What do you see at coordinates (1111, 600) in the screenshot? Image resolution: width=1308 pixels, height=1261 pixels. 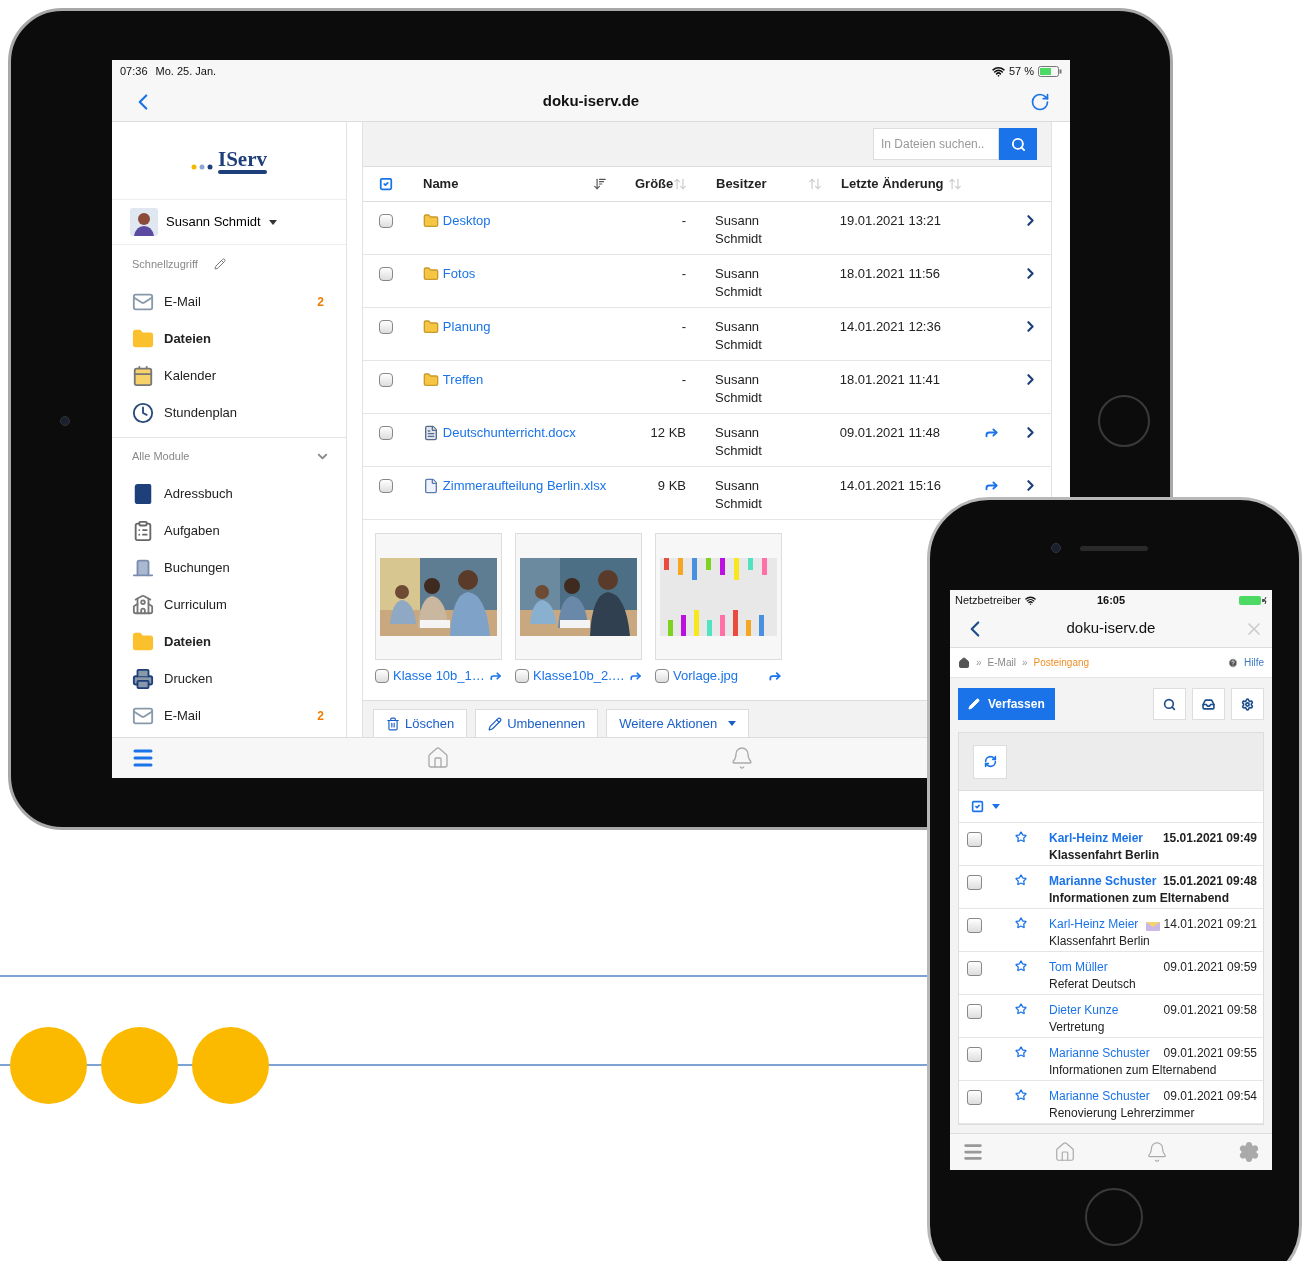 I see `clock-time: 16:05` at bounding box center [1111, 600].